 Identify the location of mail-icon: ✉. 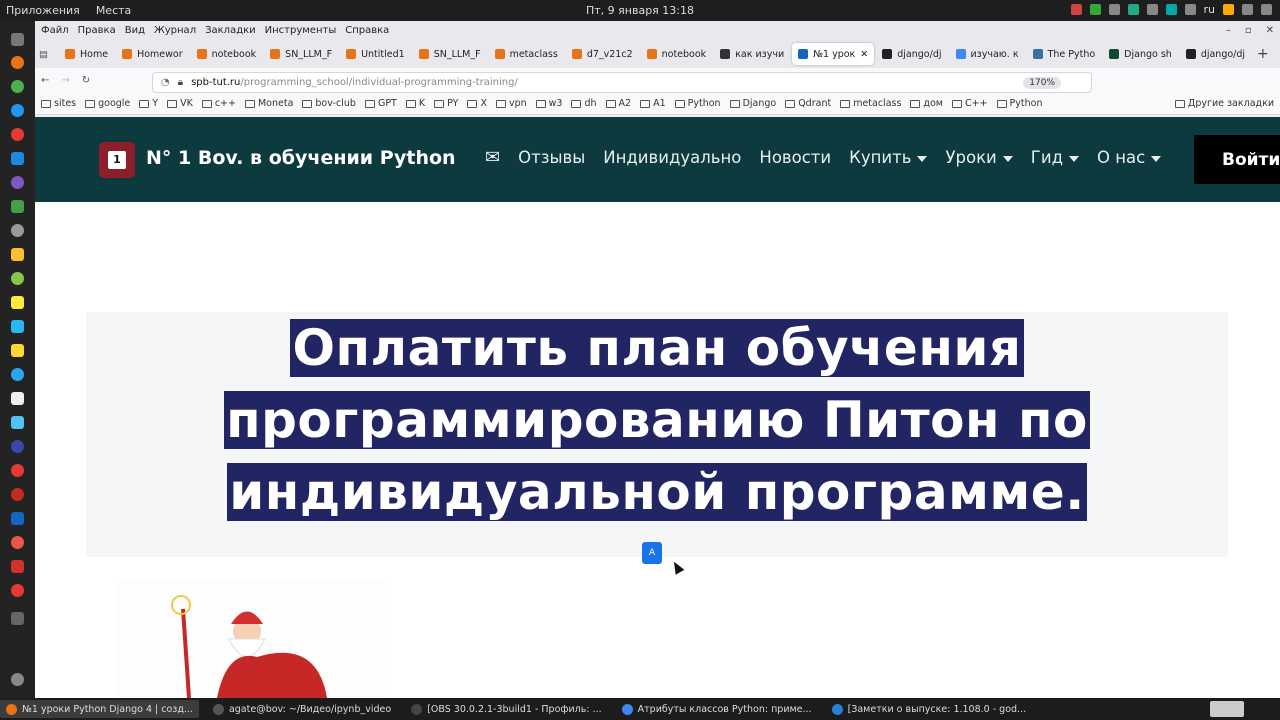
(492, 157).